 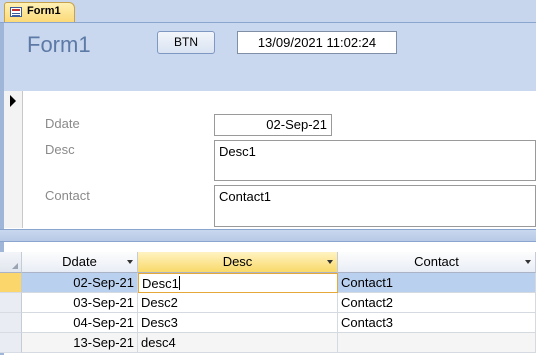 What do you see at coordinates (273, 125) in the screenshot?
I see `ddate-field: 02-Sep-21` at bounding box center [273, 125].